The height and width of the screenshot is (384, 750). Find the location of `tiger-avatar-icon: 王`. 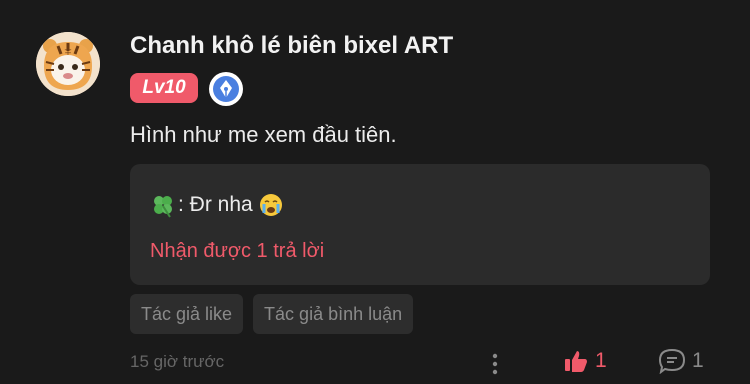

tiger-avatar-icon: 王 is located at coordinates (68, 64).